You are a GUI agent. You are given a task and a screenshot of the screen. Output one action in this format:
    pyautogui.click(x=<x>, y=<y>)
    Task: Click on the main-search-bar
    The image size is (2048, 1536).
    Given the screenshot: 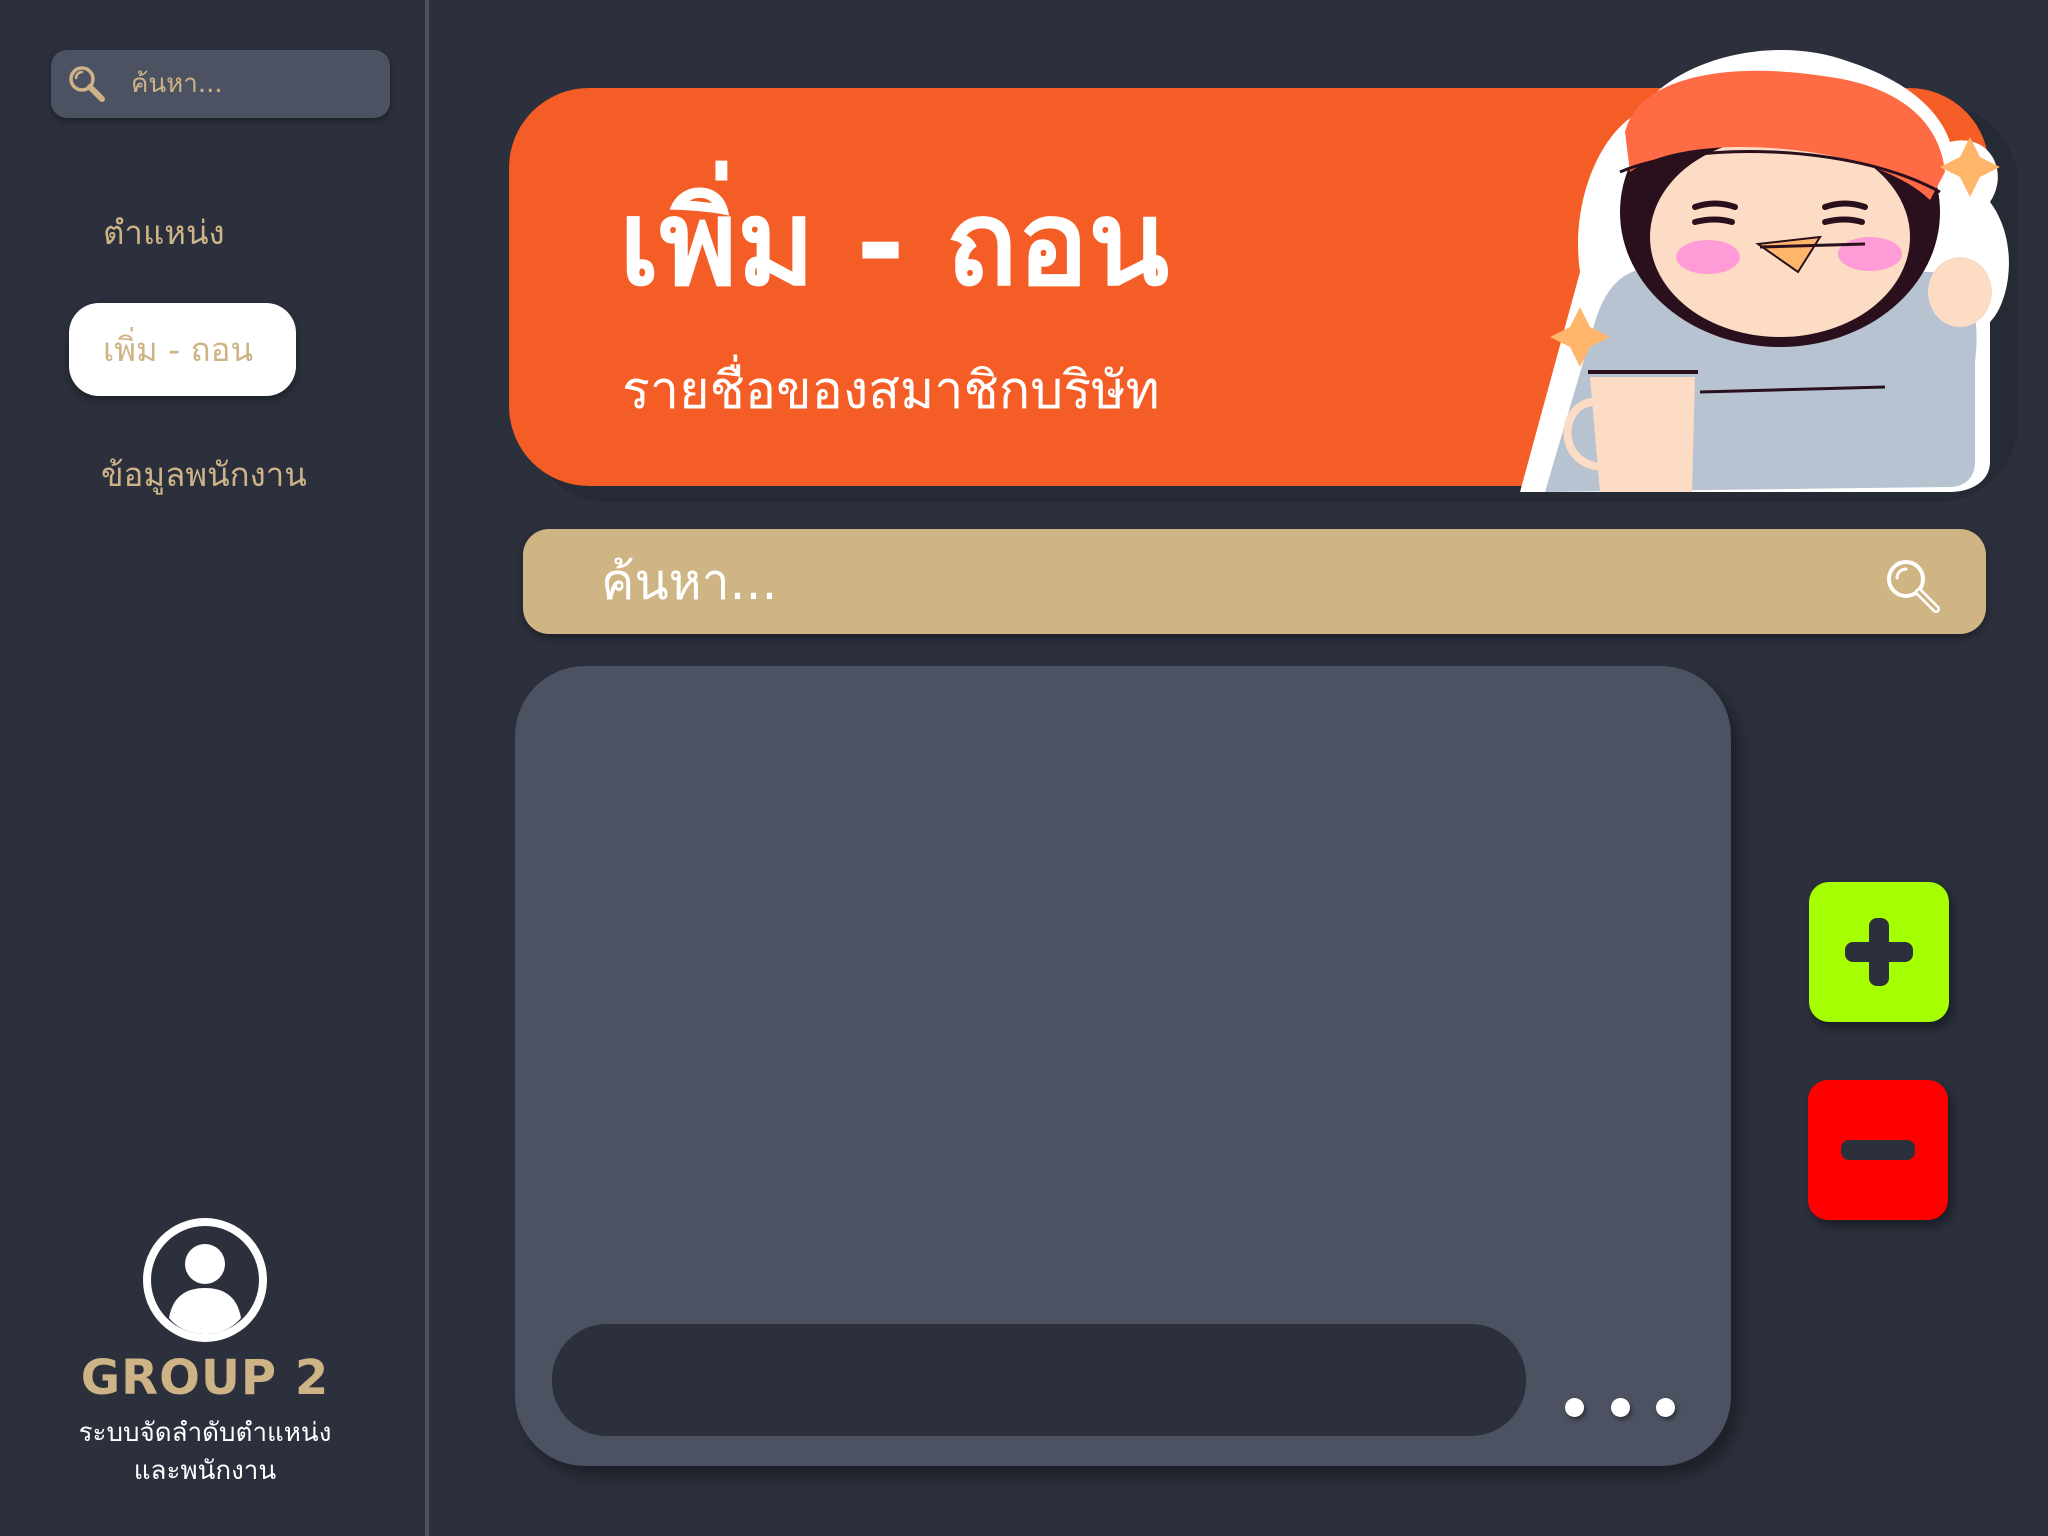 What is the action you would take?
    pyautogui.click(x=1254, y=581)
    